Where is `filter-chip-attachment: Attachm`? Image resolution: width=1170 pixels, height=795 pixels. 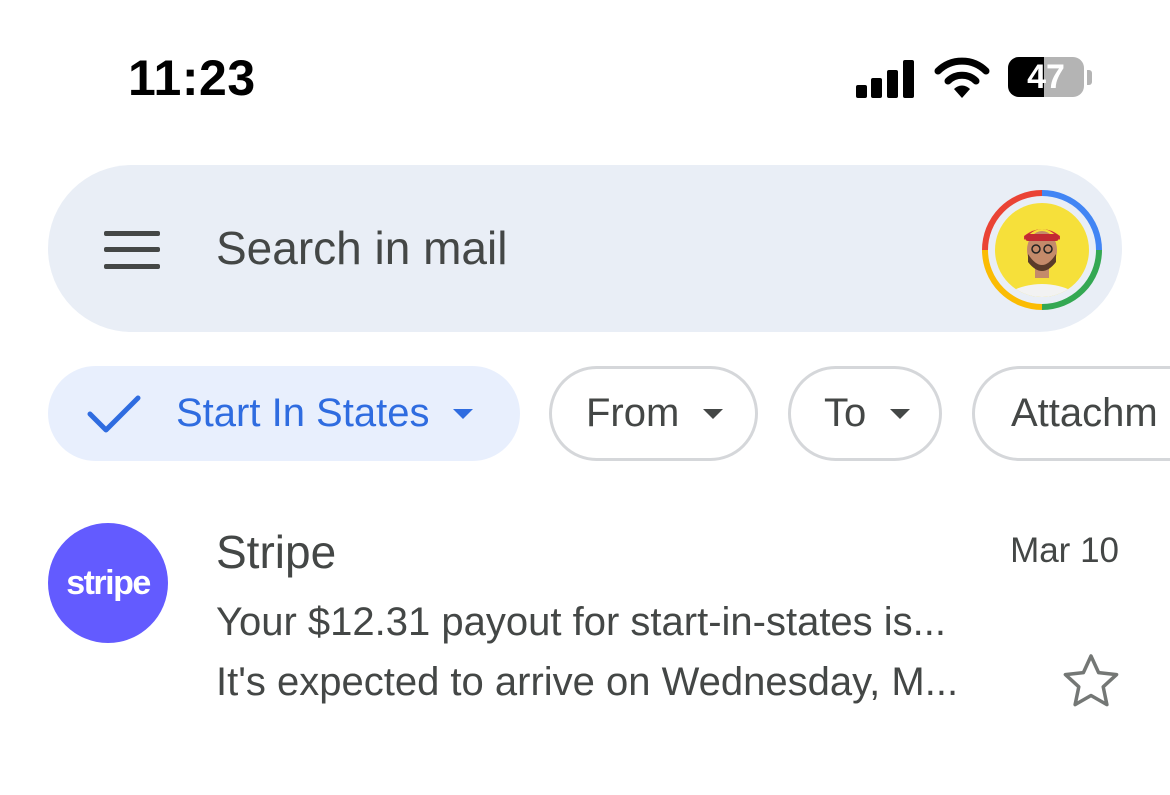
filter-chip-attachment: Attachm is located at coordinates (1071, 413).